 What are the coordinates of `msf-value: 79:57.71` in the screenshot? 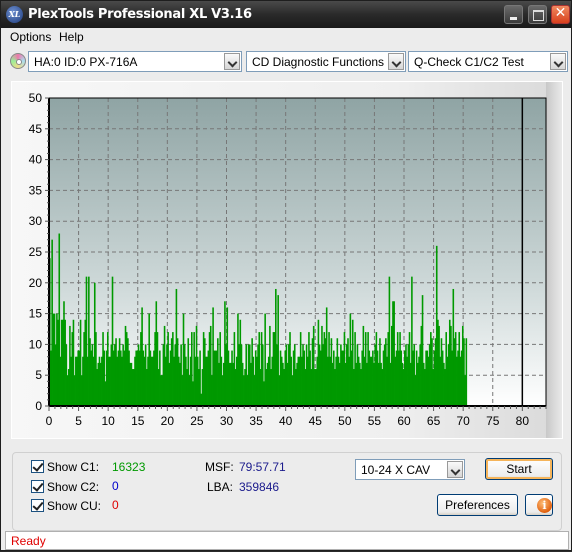 It's located at (262, 467).